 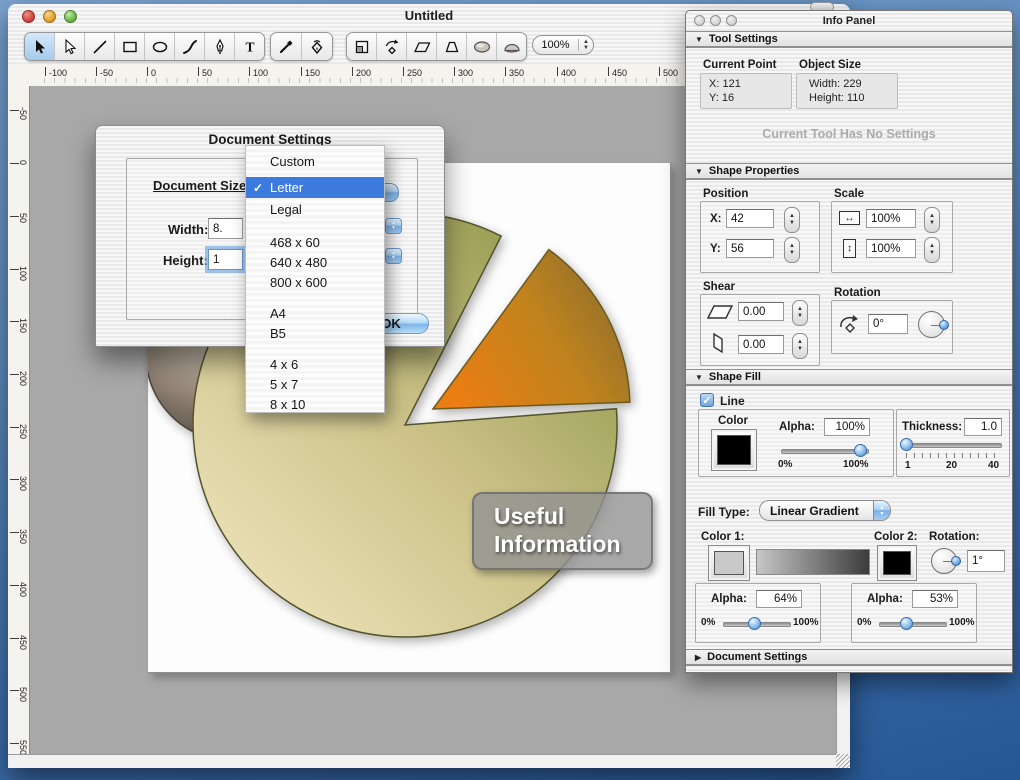 I want to click on info-label-box: Useful Information, so click(x=562, y=531).